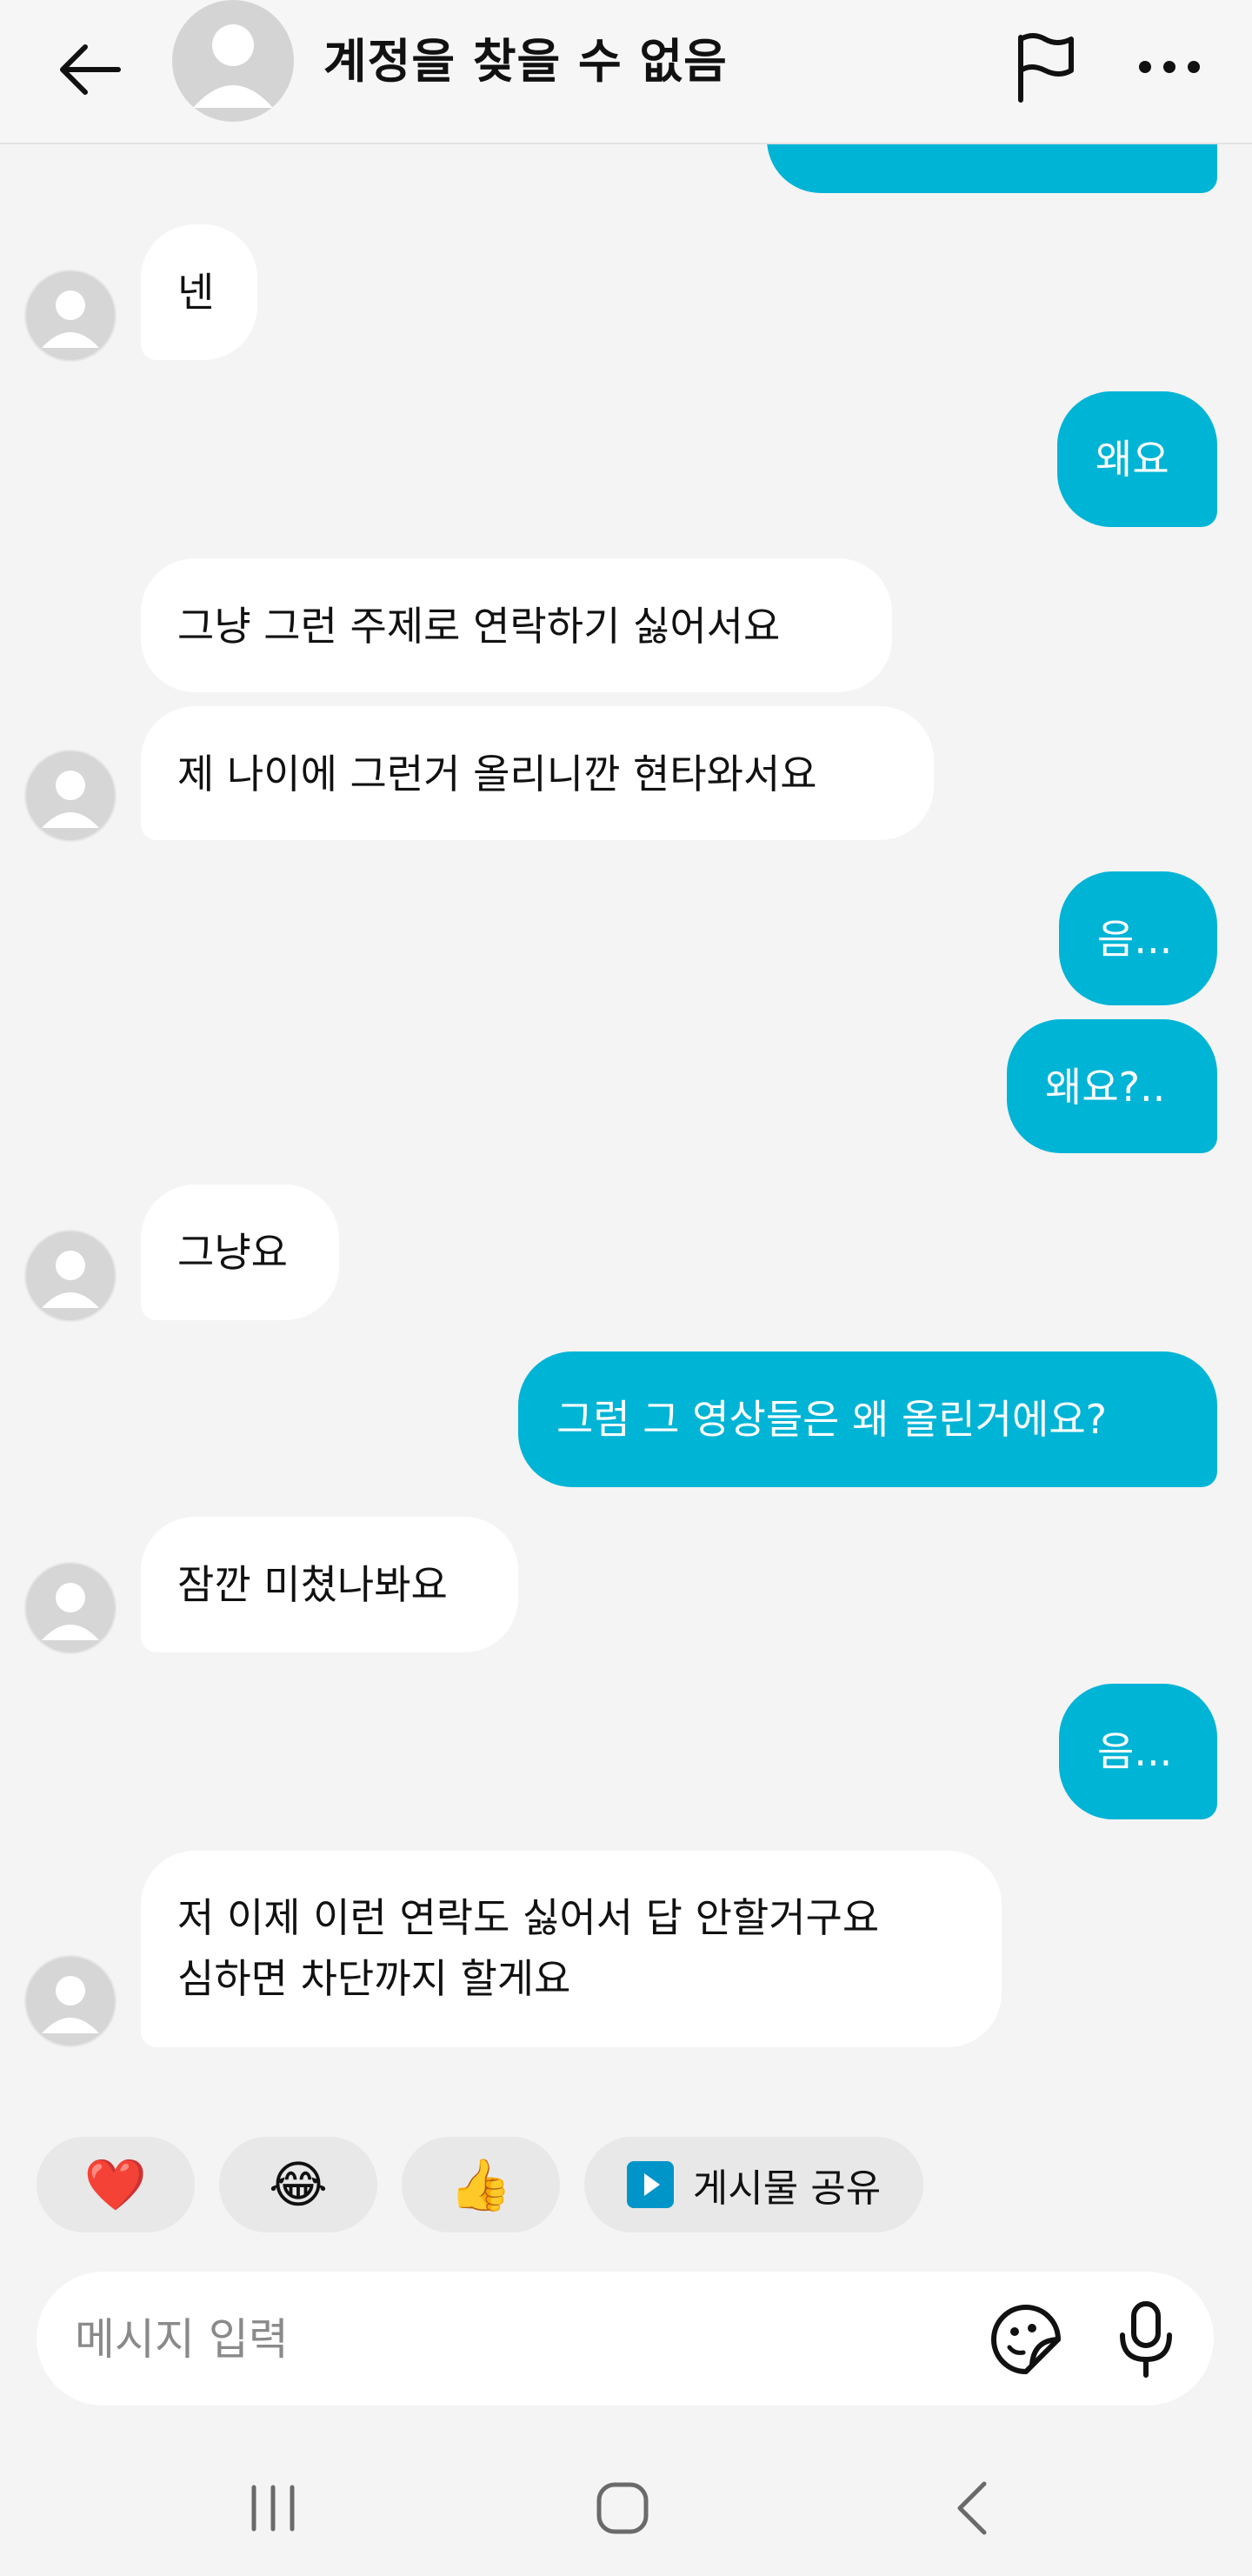  I want to click on report-button, so click(1046, 67).